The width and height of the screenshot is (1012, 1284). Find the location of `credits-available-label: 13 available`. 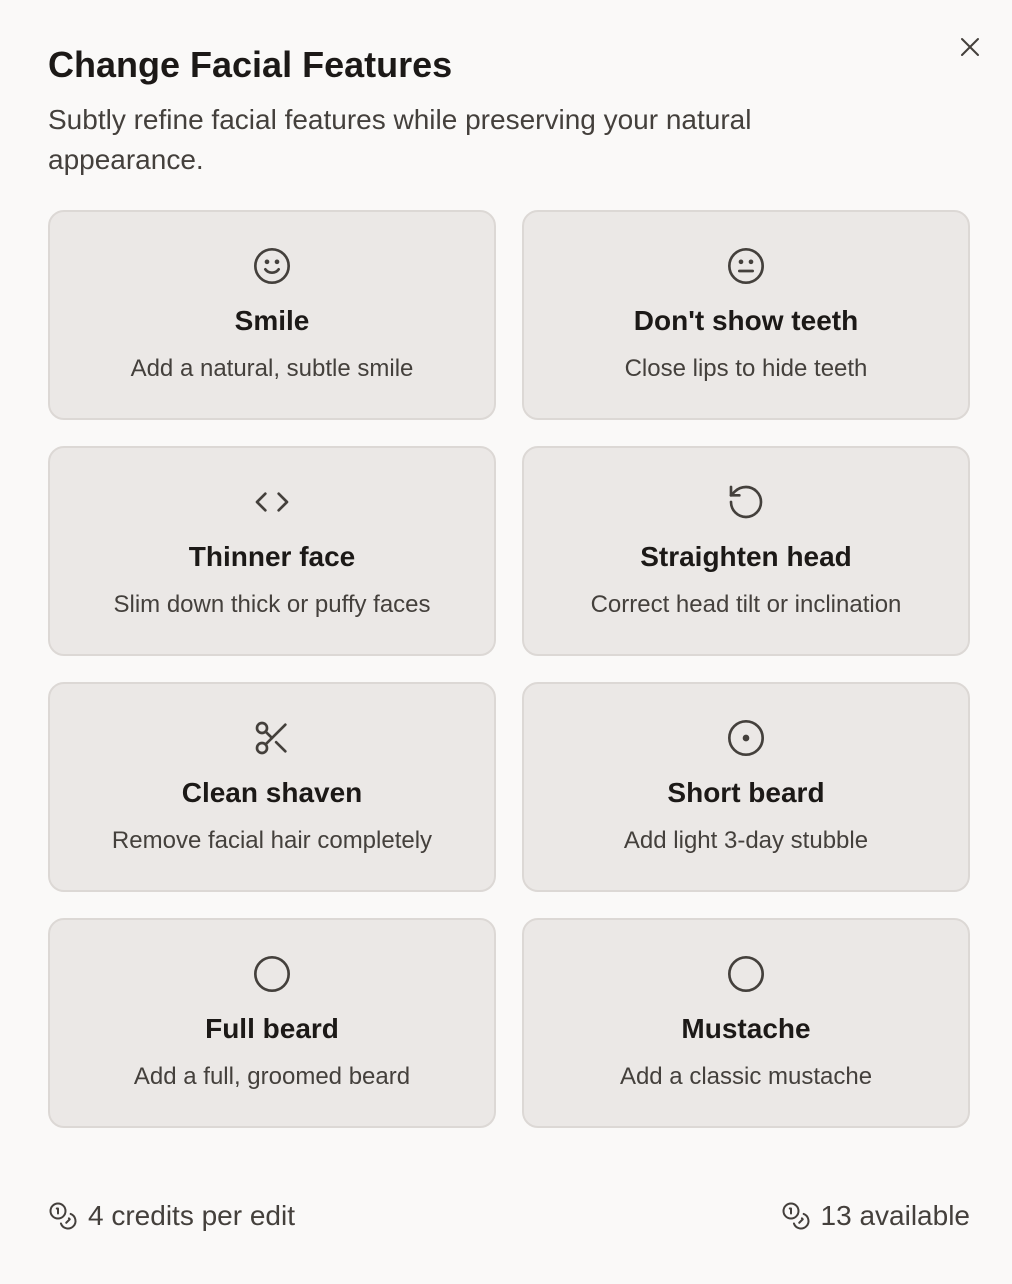

credits-available-label: 13 available is located at coordinates (895, 1215).